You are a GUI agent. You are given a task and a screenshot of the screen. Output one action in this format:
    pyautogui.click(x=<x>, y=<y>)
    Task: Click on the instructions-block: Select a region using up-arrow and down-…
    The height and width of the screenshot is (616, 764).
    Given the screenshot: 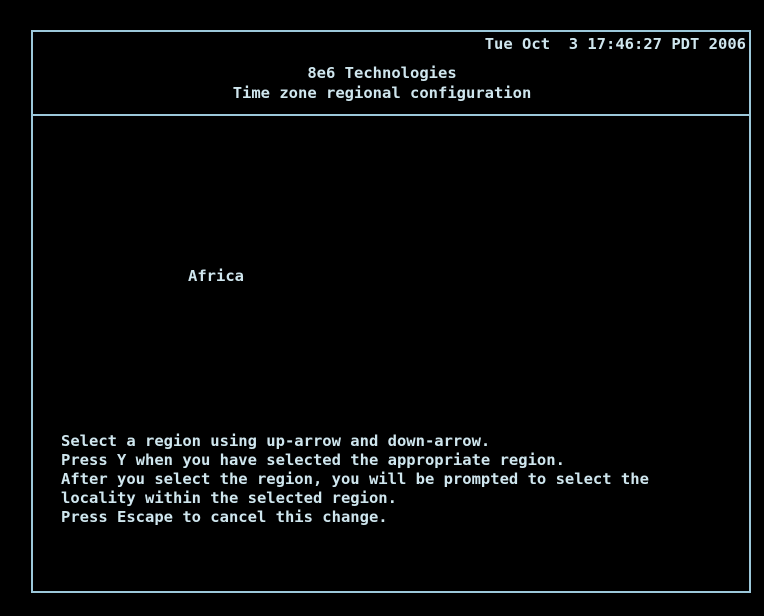 What is the action you would take?
    pyautogui.click(x=355, y=479)
    